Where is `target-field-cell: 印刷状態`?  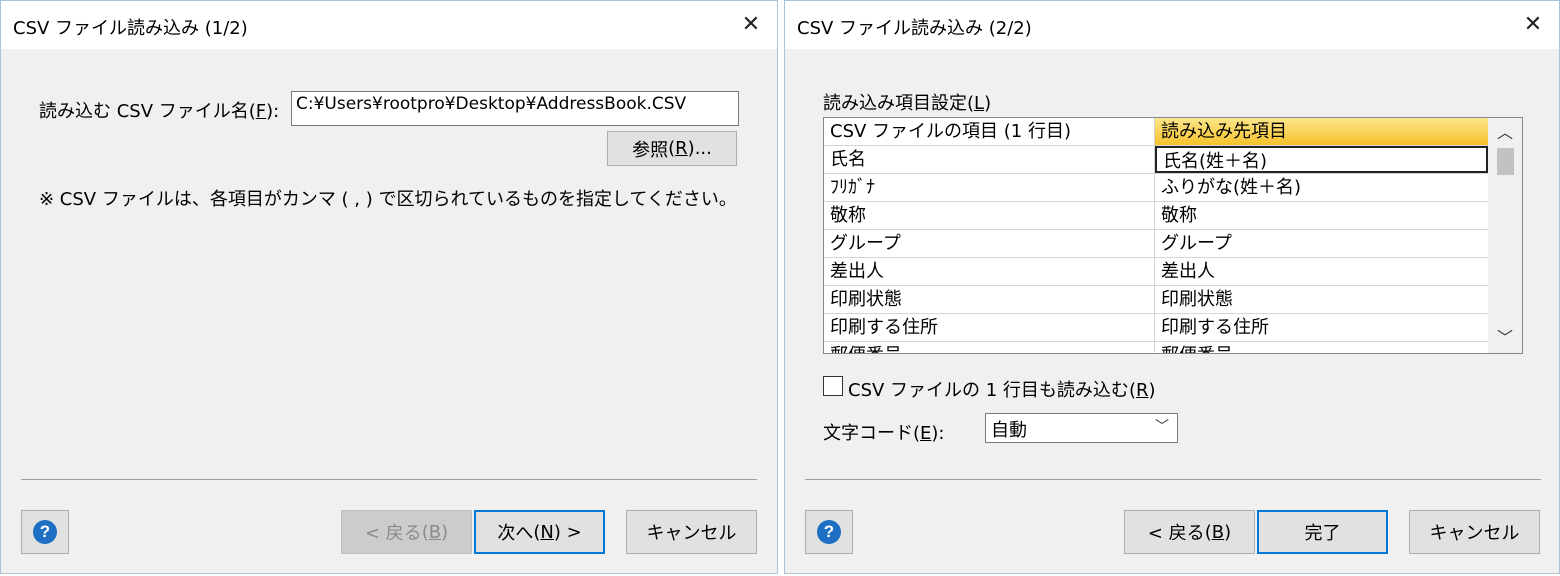 target-field-cell: 印刷状態 is located at coordinates (1321, 299).